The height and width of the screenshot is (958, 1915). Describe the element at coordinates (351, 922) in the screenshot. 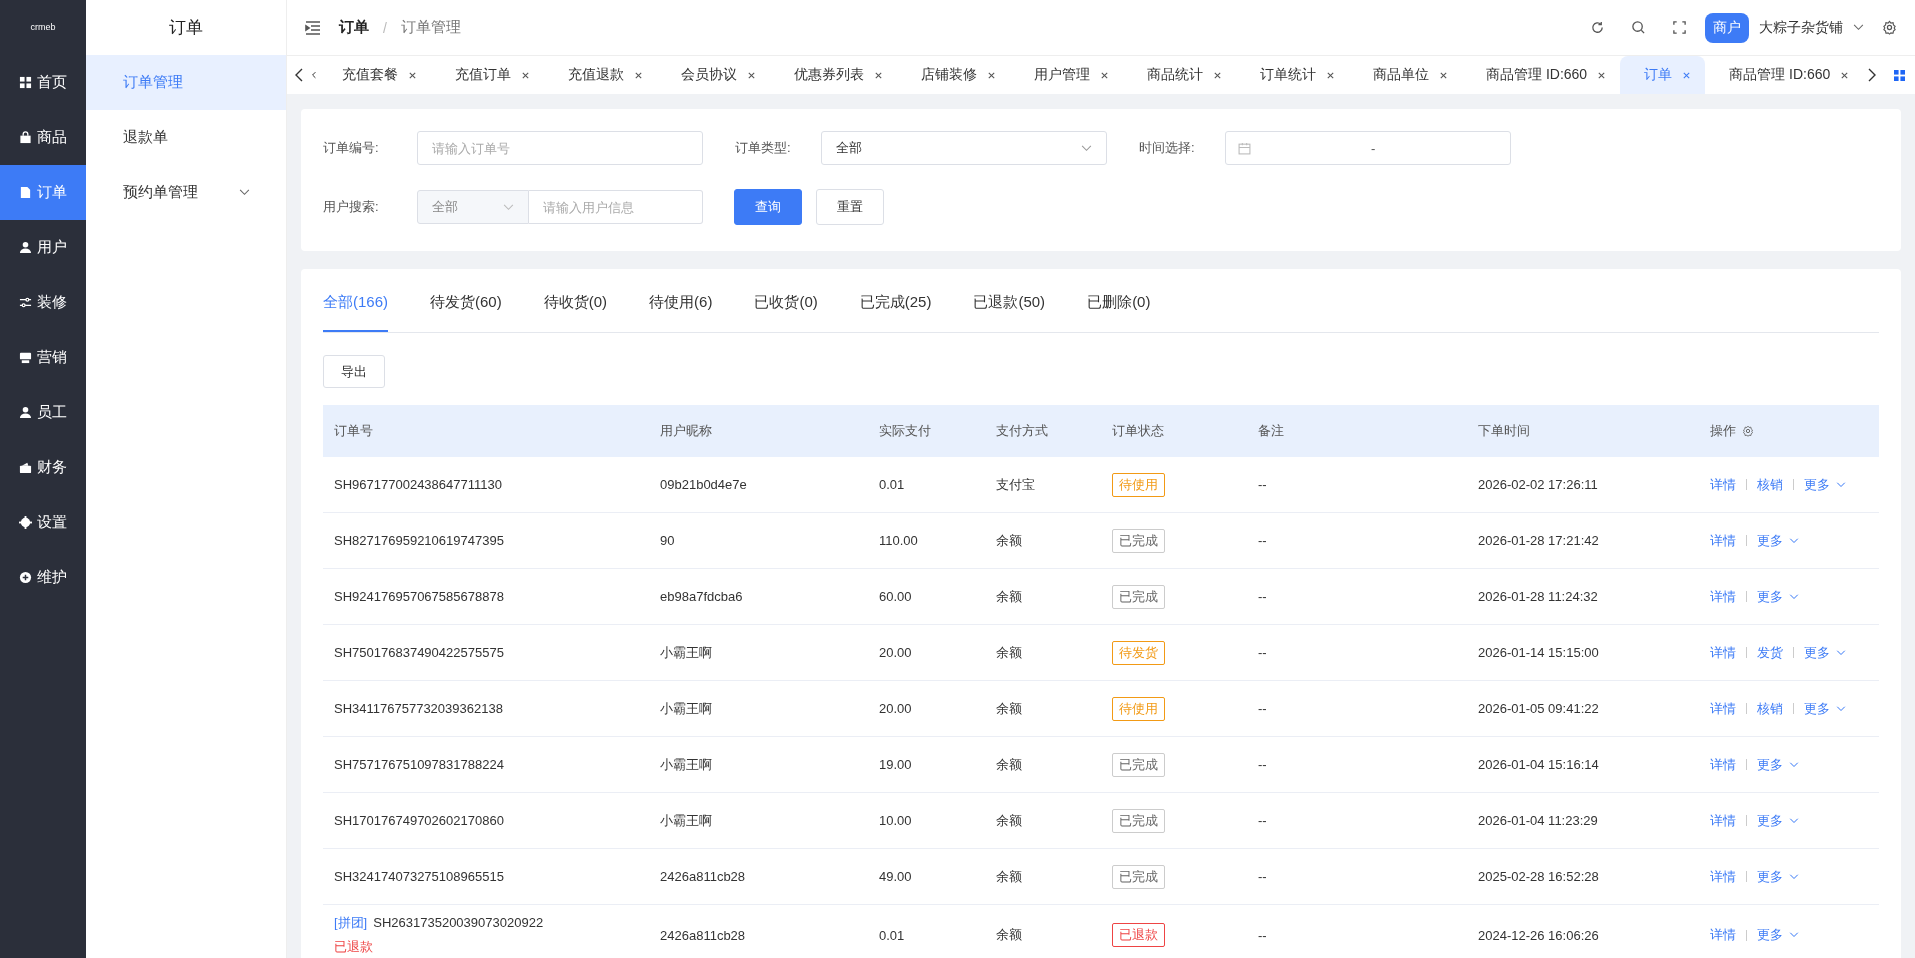

I see `group-tag: [拼团]` at that location.